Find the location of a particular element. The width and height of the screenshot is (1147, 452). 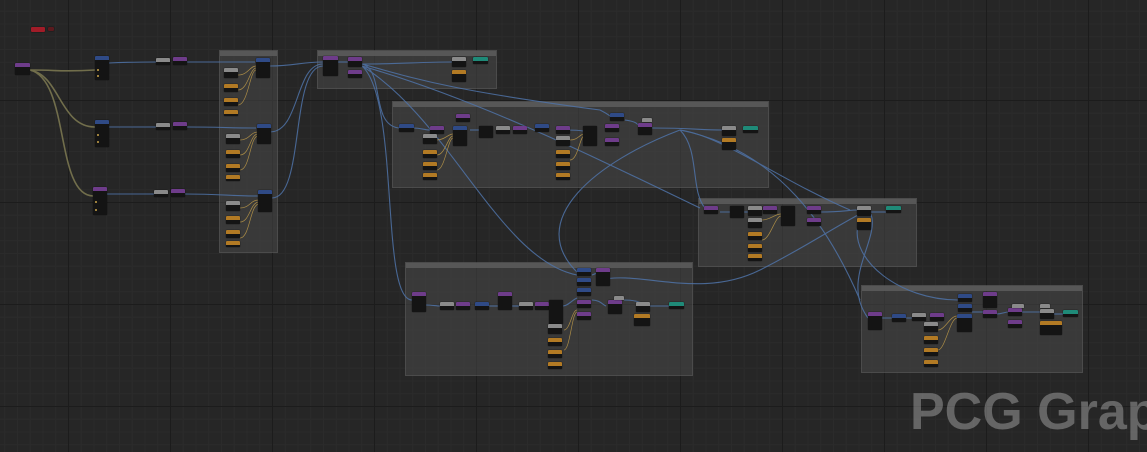

merge-node is located at coordinates (330, 66).